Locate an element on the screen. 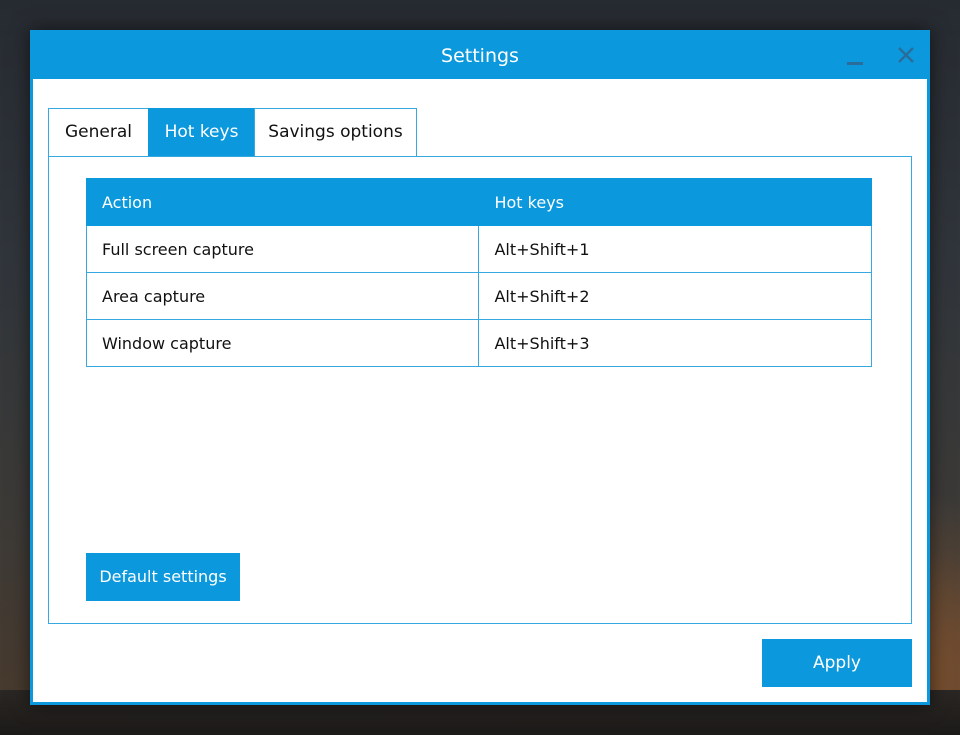 Image resolution: width=960 pixels, height=735 pixels. window-title: Settings is located at coordinates (480, 56).